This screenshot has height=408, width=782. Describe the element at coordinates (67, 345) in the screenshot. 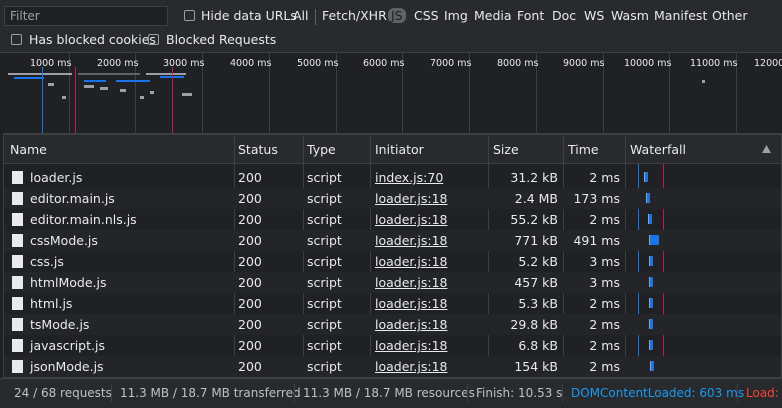

I see `cell-name: javascript.js` at that location.